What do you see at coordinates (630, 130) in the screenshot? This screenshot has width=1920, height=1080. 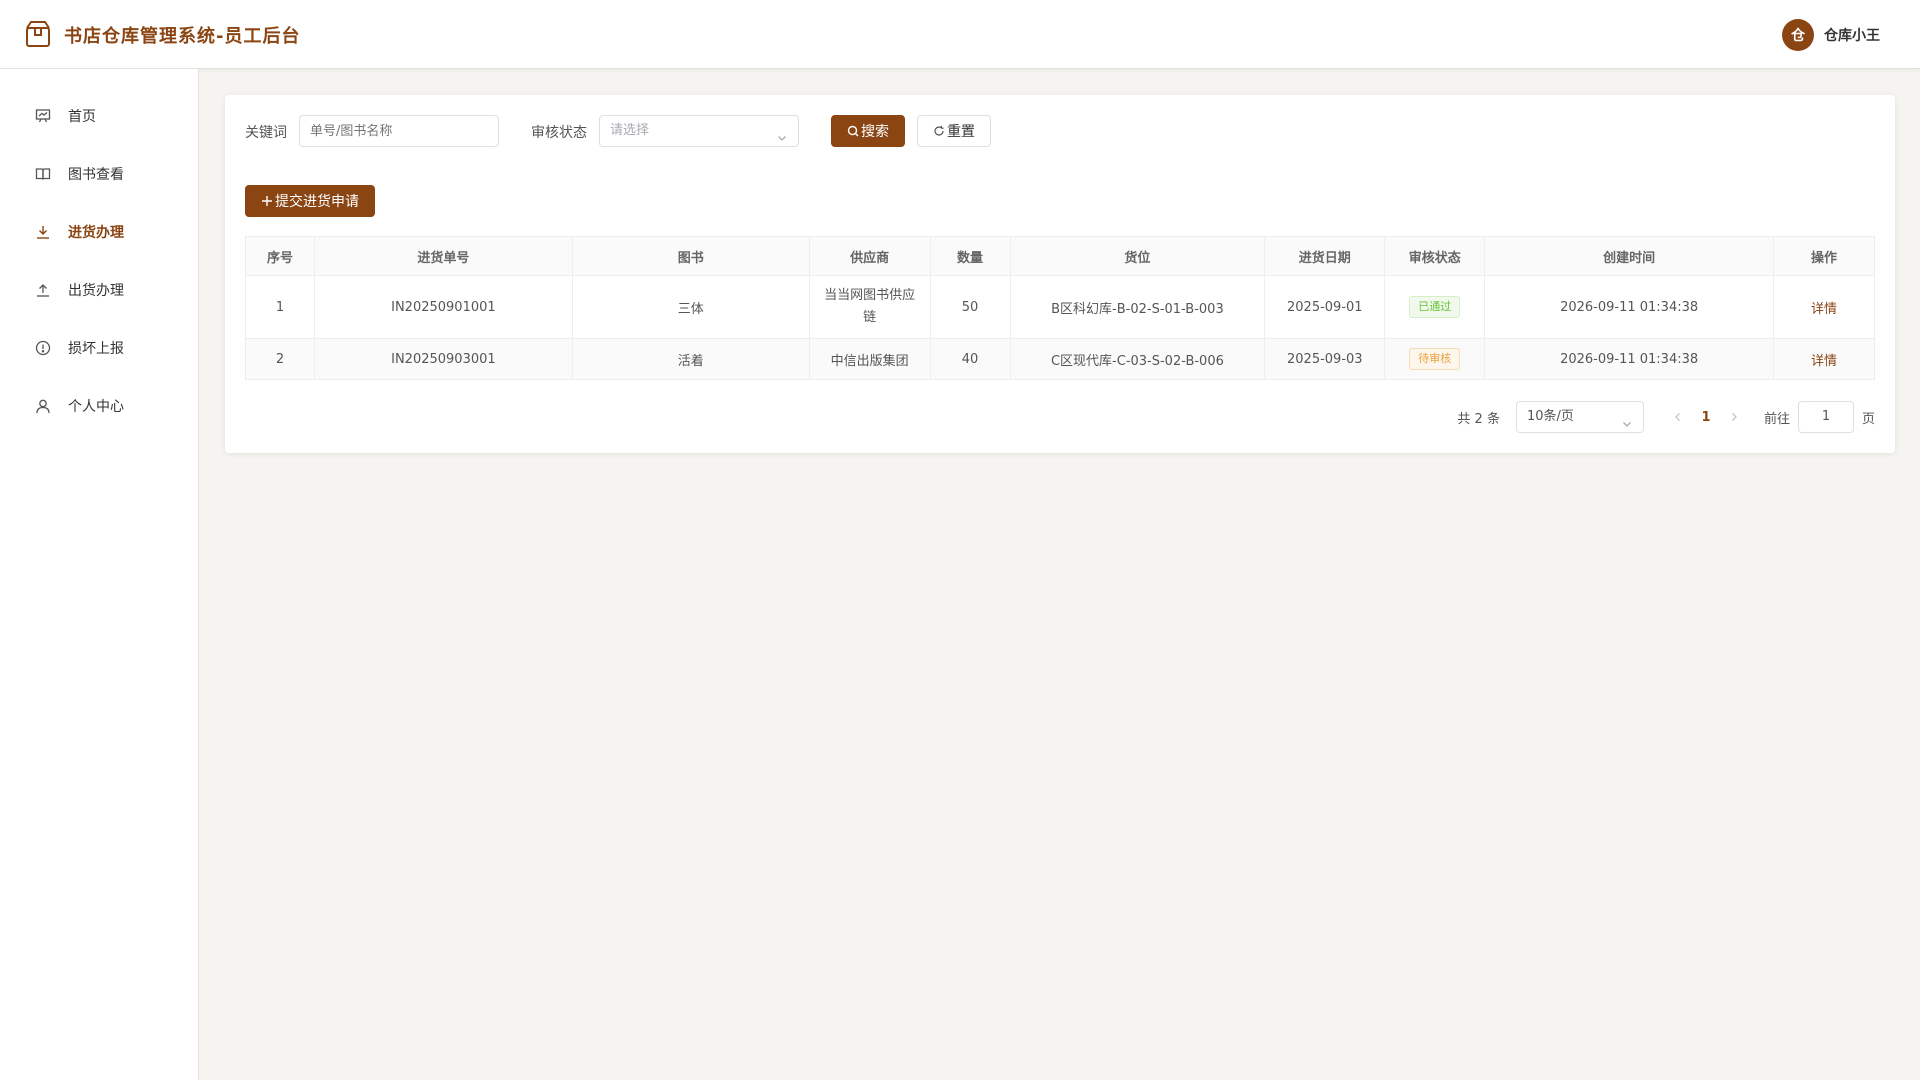 I see `status-select-placeholder: 请选择` at bounding box center [630, 130].